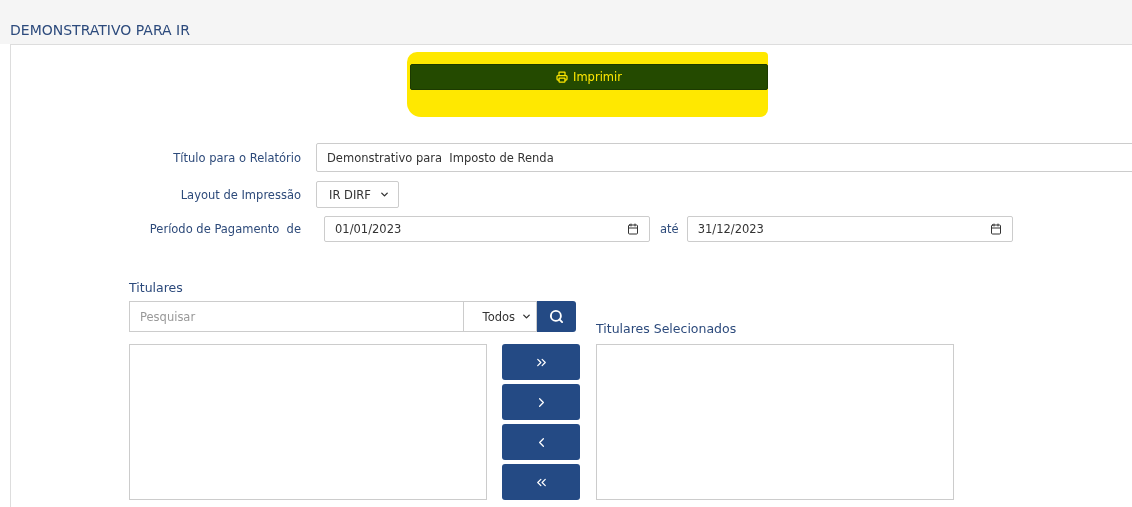 The width and height of the screenshot is (1132, 507). What do you see at coordinates (296, 316) in the screenshot?
I see `search-field: Pesquisar` at bounding box center [296, 316].